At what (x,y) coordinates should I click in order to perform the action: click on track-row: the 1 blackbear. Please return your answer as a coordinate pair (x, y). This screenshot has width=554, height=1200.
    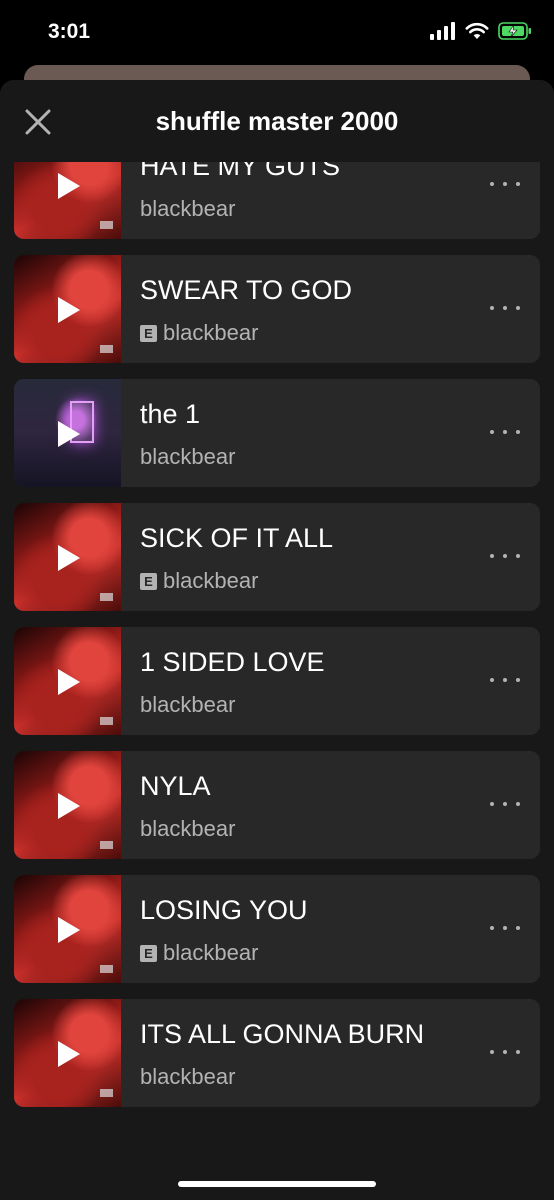
    Looking at the image, I should click on (277, 433).